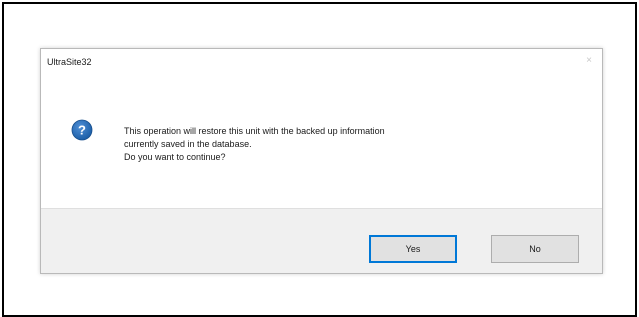 This screenshot has width=639, height=317. Describe the element at coordinates (69, 62) in the screenshot. I see `dialog-title: UltraSite32` at that location.